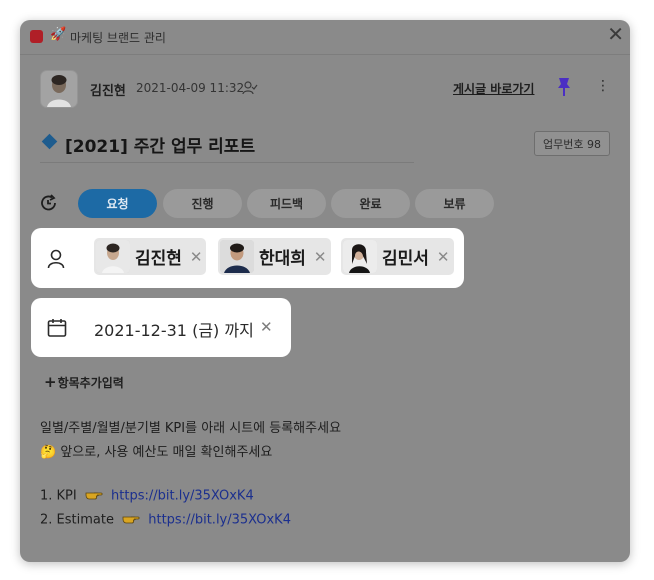  I want to click on status-feedback-button: 피드백, so click(286, 203).